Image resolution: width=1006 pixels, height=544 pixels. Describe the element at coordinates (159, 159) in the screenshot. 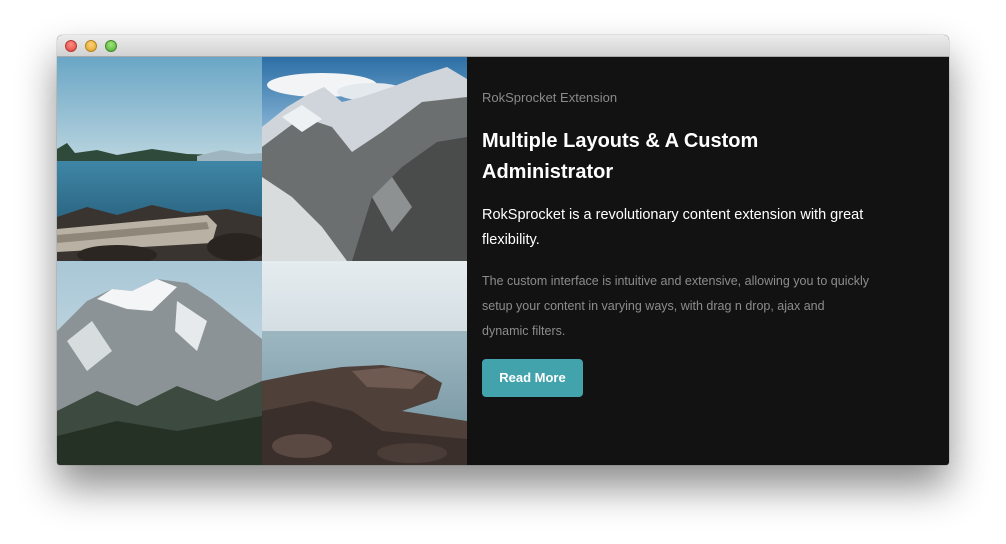

I see `gallery-image-lake` at that location.